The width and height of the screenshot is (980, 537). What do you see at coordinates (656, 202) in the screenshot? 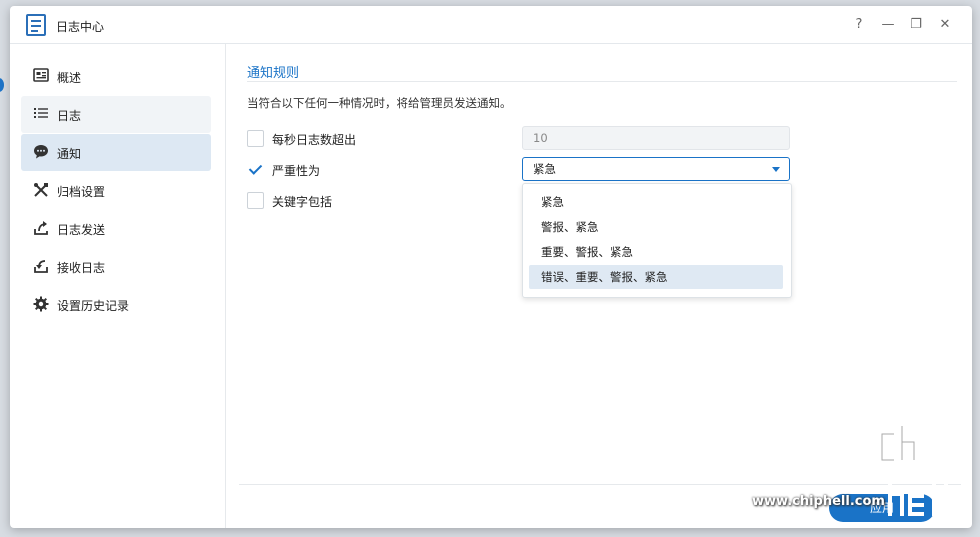
I see `severity-option: 紧急` at bounding box center [656, 202].